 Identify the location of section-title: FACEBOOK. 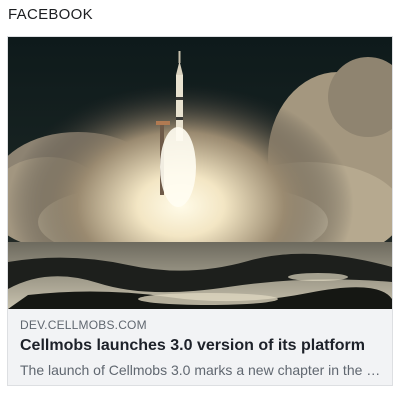
(50, 14).